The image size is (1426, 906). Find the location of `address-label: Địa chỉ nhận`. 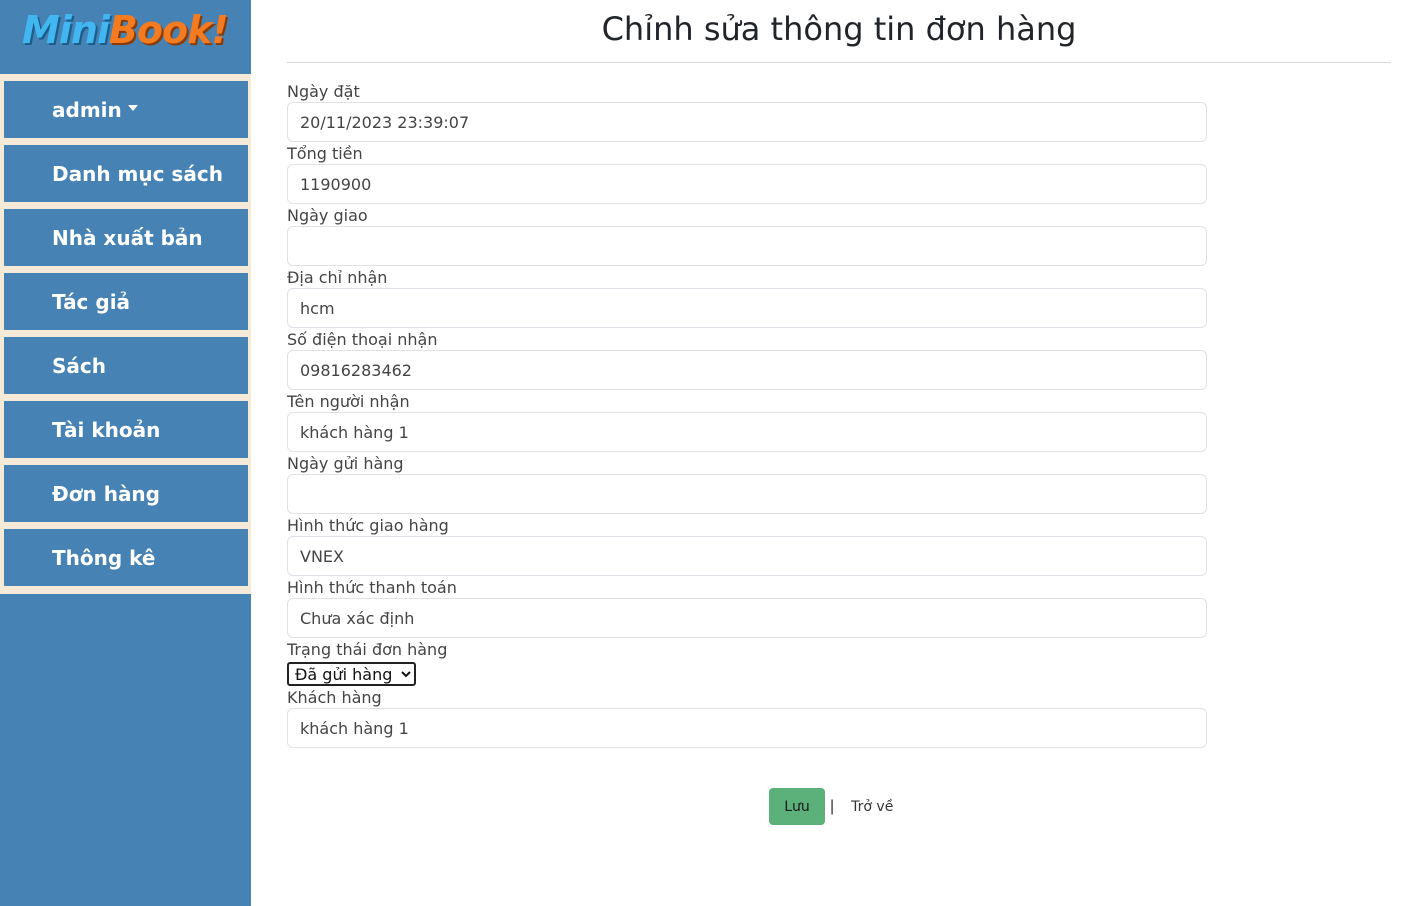

address-label: Địa chỉ nhận is located at coordinates (337, 277).